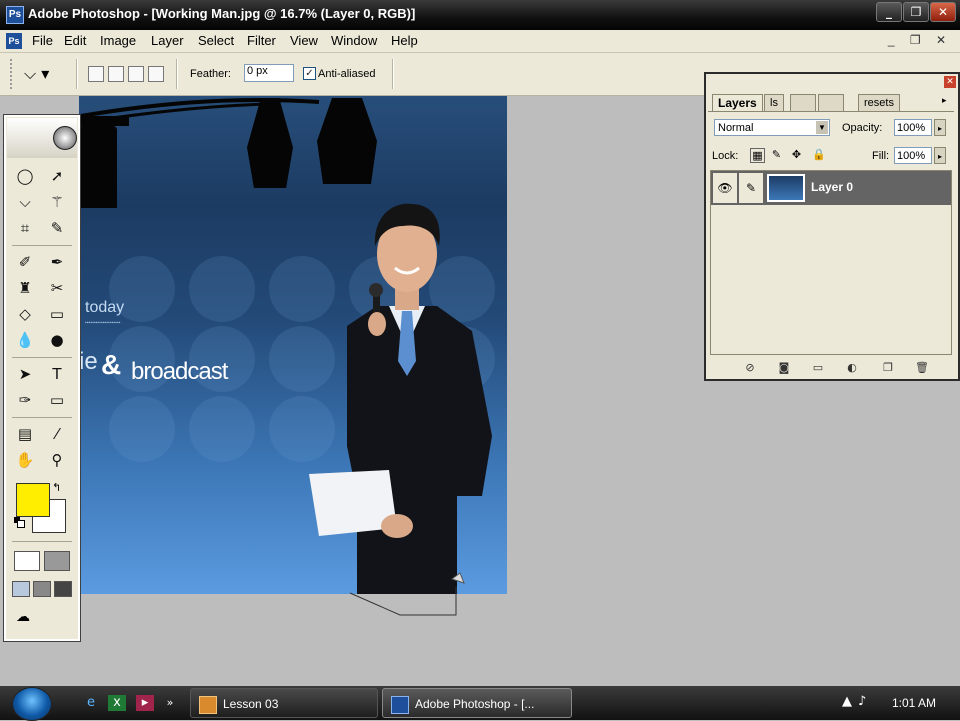  Describe the element at coordinates (852, 368) in the screenshot. I see `adjustment-layer-icon: ◐` at that location.